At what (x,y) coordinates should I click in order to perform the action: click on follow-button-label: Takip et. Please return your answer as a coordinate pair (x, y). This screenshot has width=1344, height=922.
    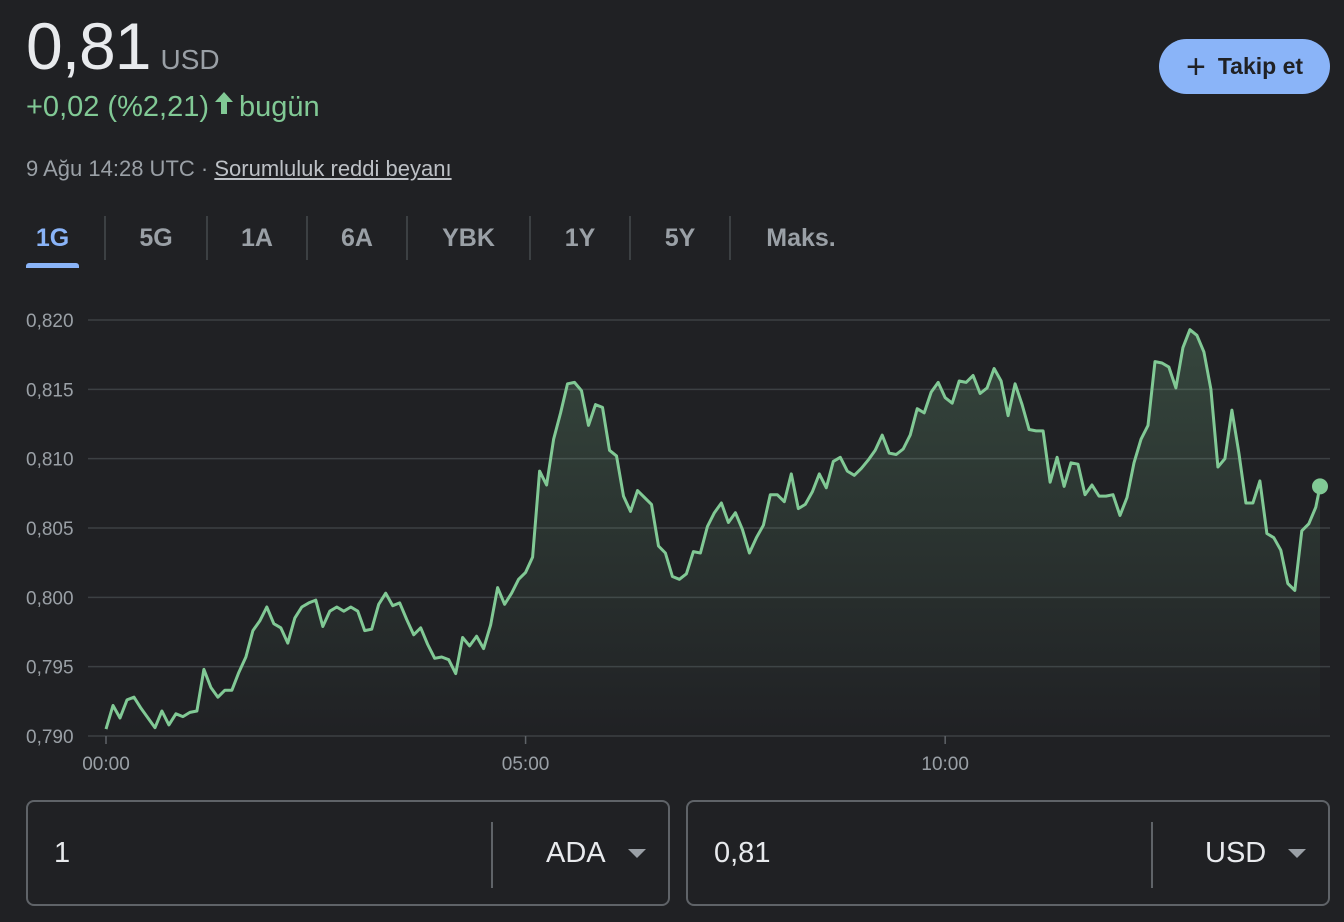
    Looking at the image, I should click on (1260, 66).